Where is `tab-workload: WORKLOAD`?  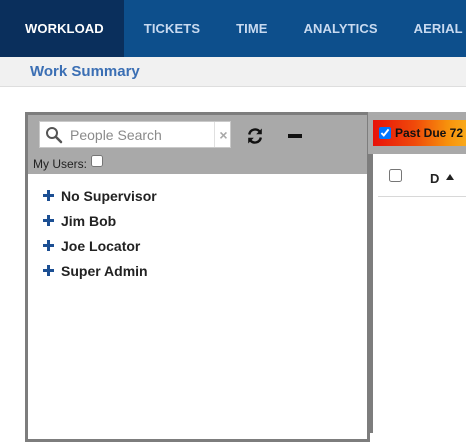
tab-workload: WORKLOAD is located at coordinates (62, 28).